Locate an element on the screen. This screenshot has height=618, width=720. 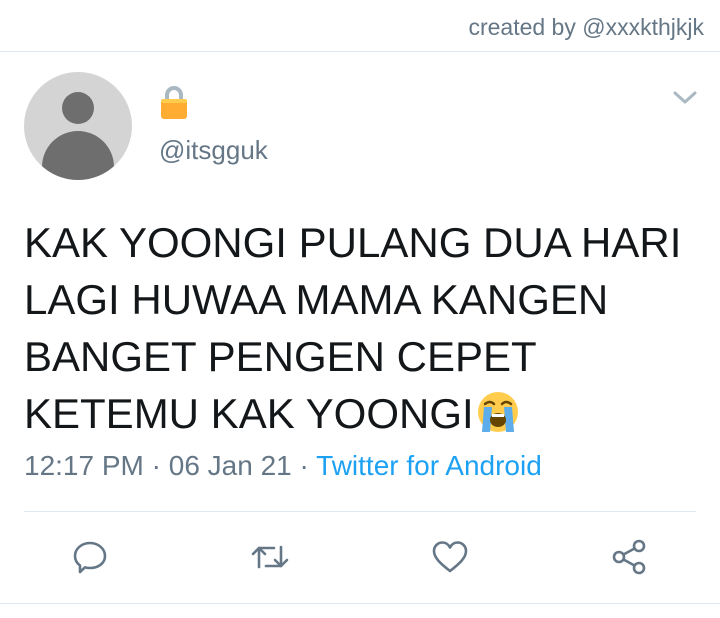
user-handle: @itsgguk is located at coordinates (213, 150).